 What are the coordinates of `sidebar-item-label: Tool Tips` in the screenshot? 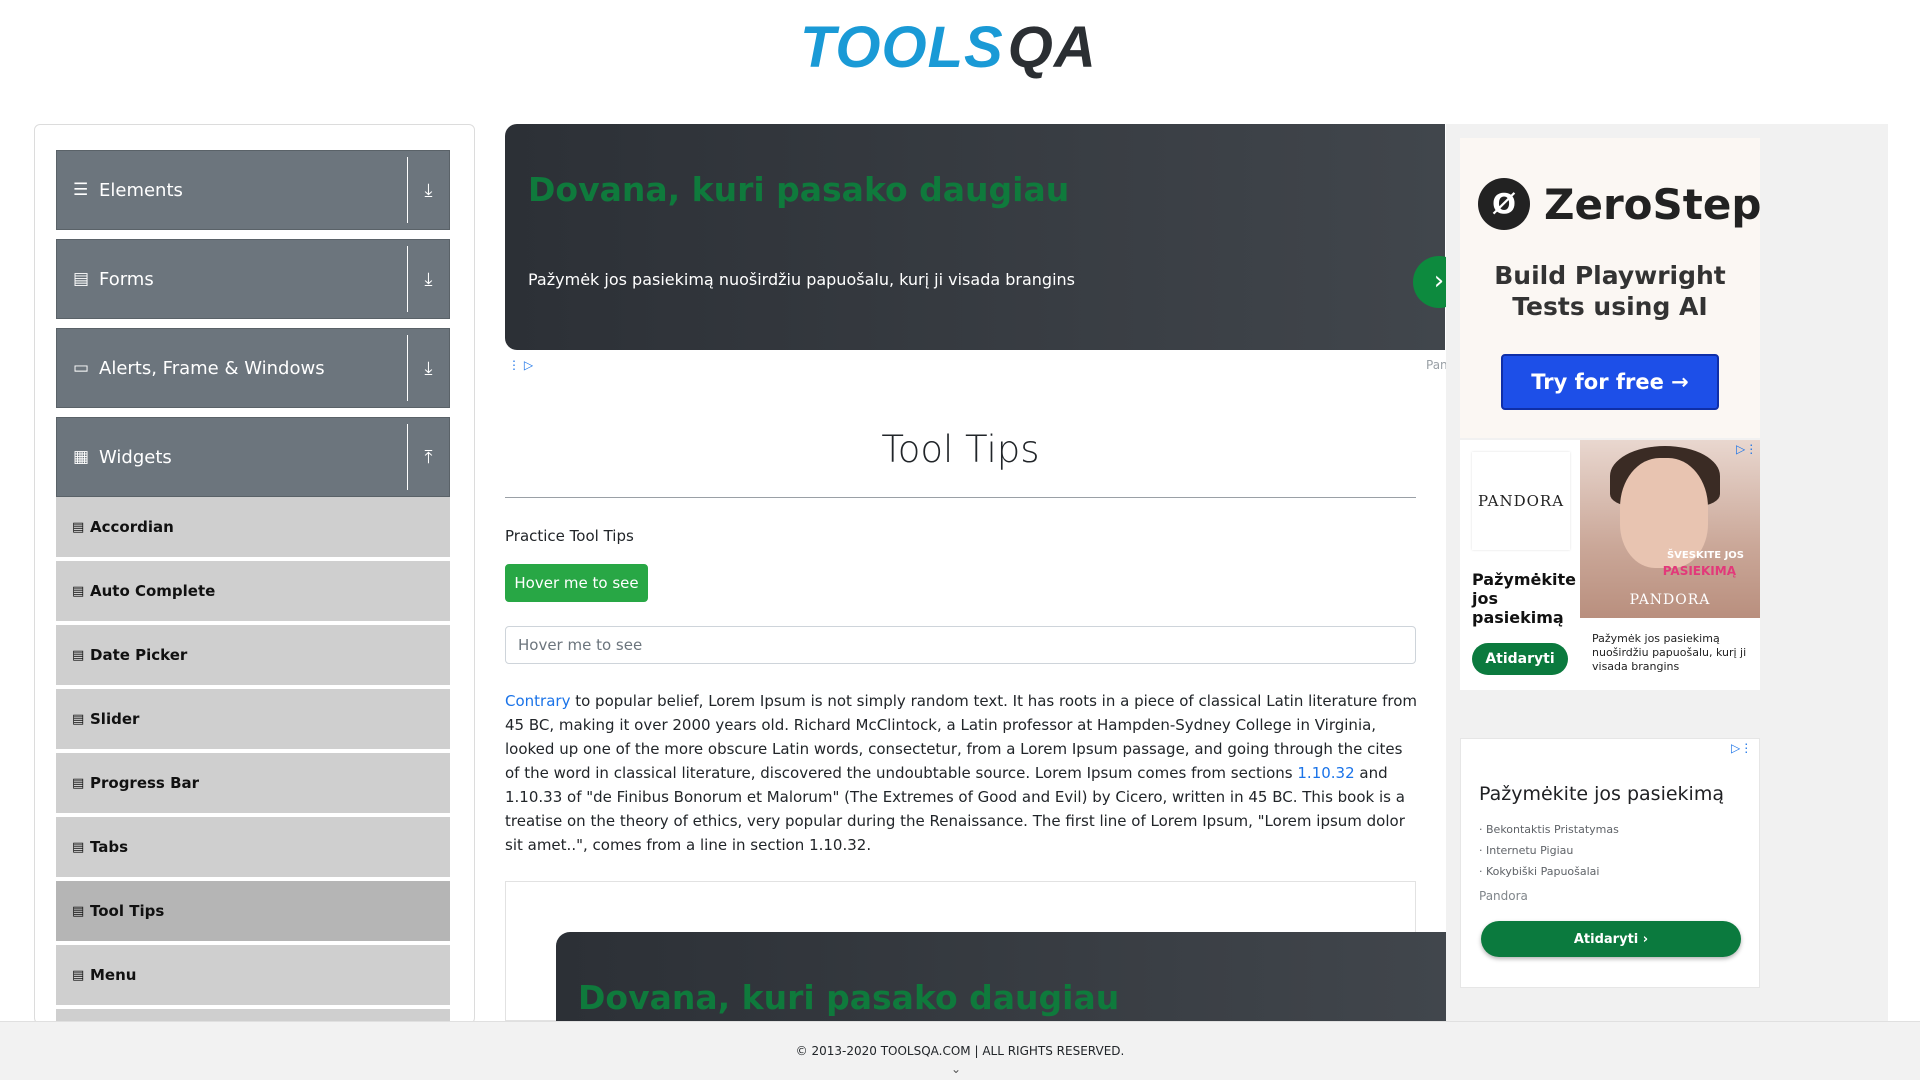 It's located at (127, 911).